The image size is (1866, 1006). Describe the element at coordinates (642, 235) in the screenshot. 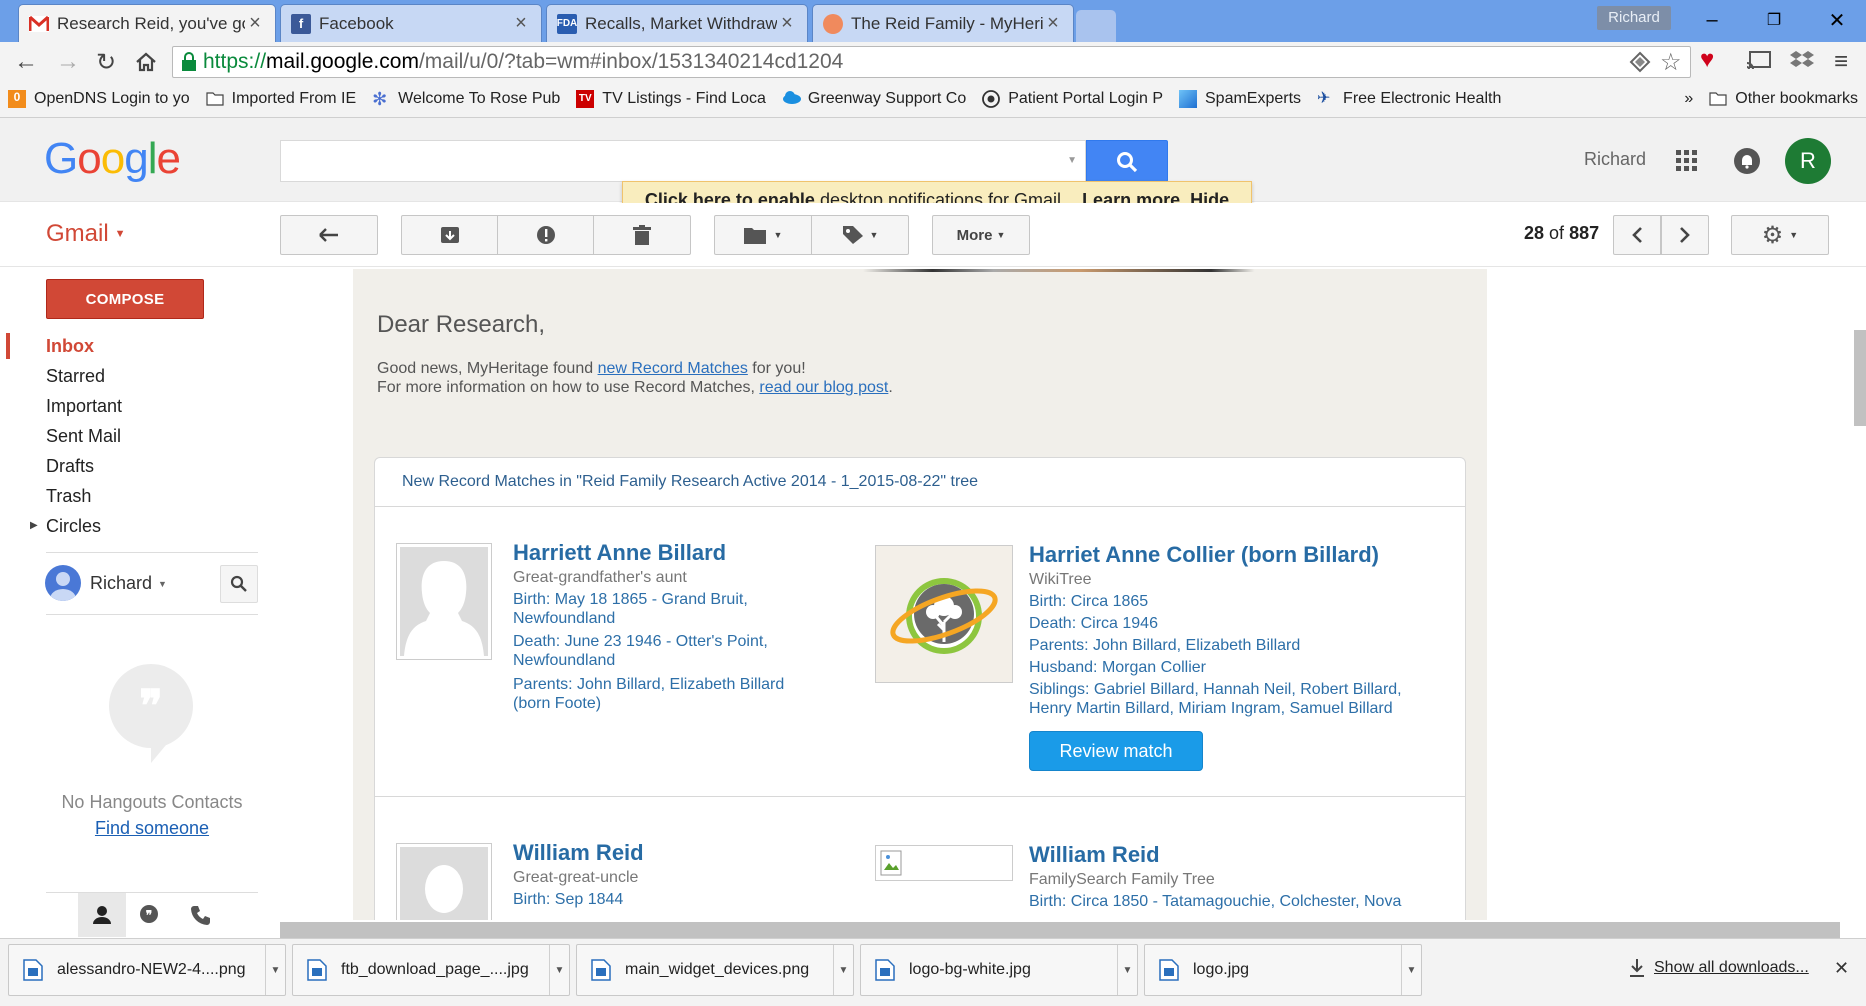

I see `delete-button` at that location.